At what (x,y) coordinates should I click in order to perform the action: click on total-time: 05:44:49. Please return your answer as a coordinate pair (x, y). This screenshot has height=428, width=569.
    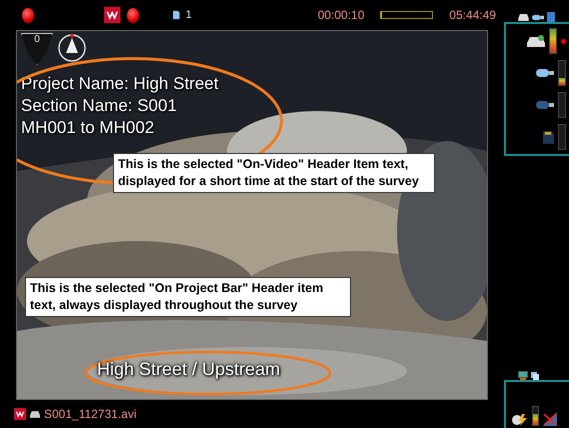
    Looking at the image, I should click on (472, 15).